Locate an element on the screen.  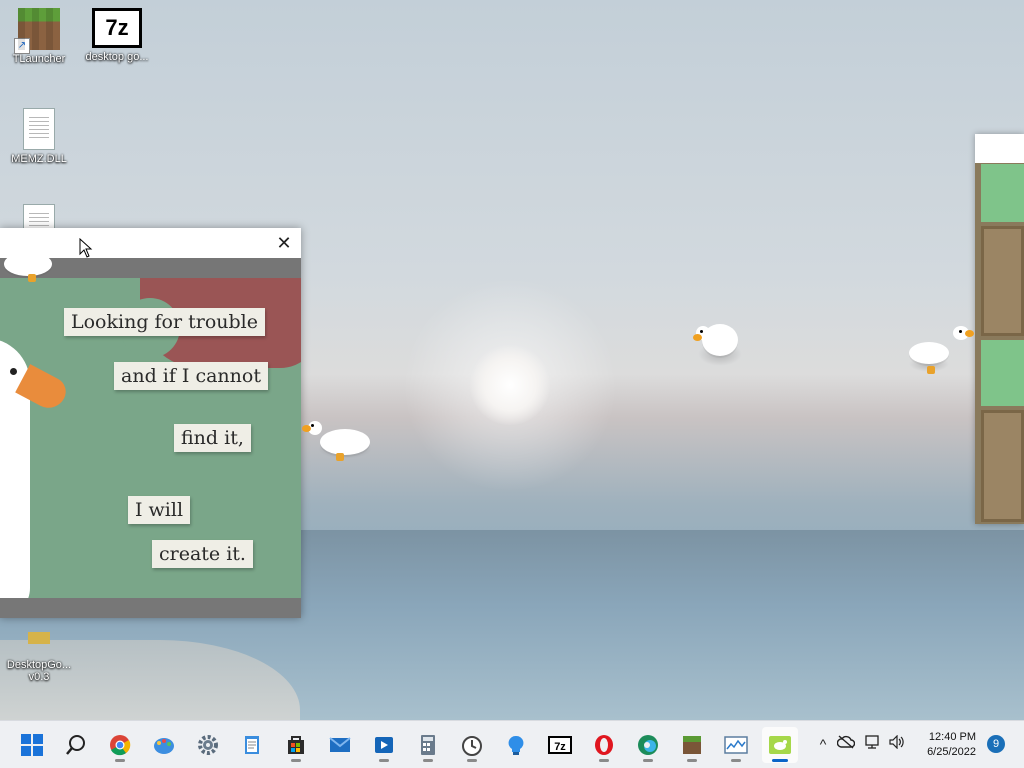
taskbar-media-player is located at coordinates (384, 745).